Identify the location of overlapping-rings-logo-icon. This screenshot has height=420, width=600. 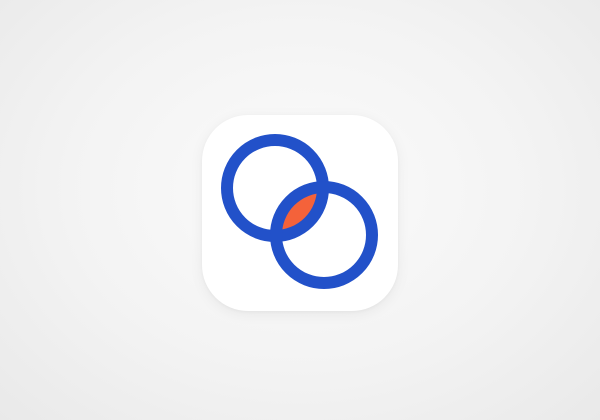
(299, 211).